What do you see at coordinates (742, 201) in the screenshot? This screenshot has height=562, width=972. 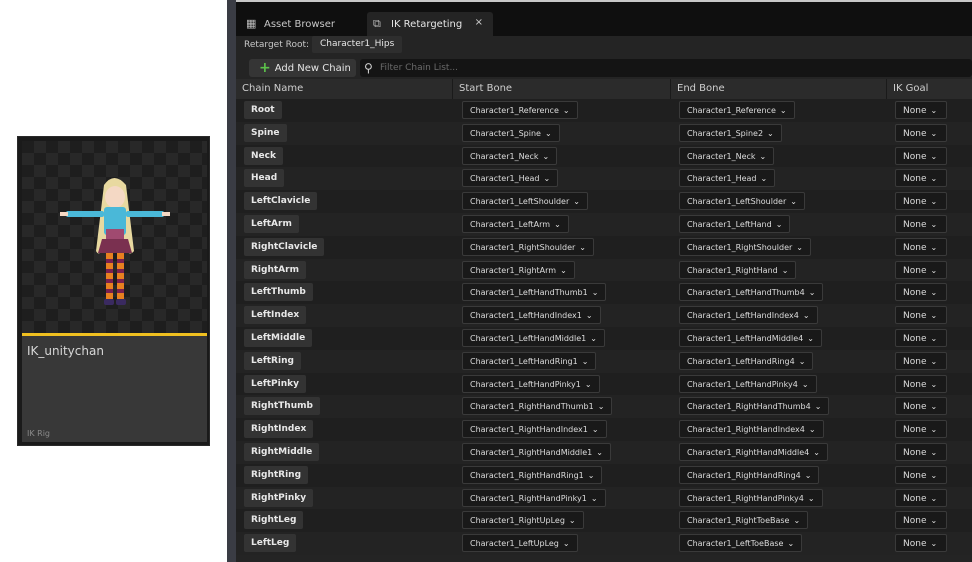 I see `end-bone-dropdown: Character1_LeftShoulder ⌄` at bounding box center [742, 201].